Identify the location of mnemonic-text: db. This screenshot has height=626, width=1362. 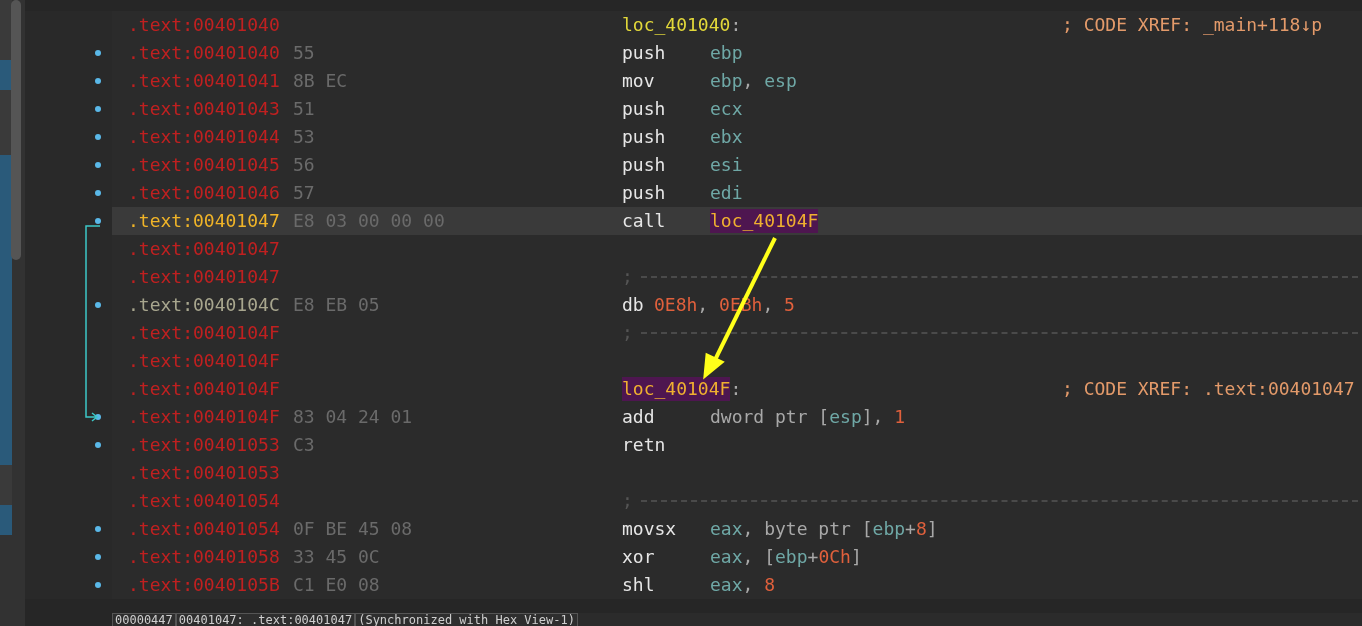
(633, 305).